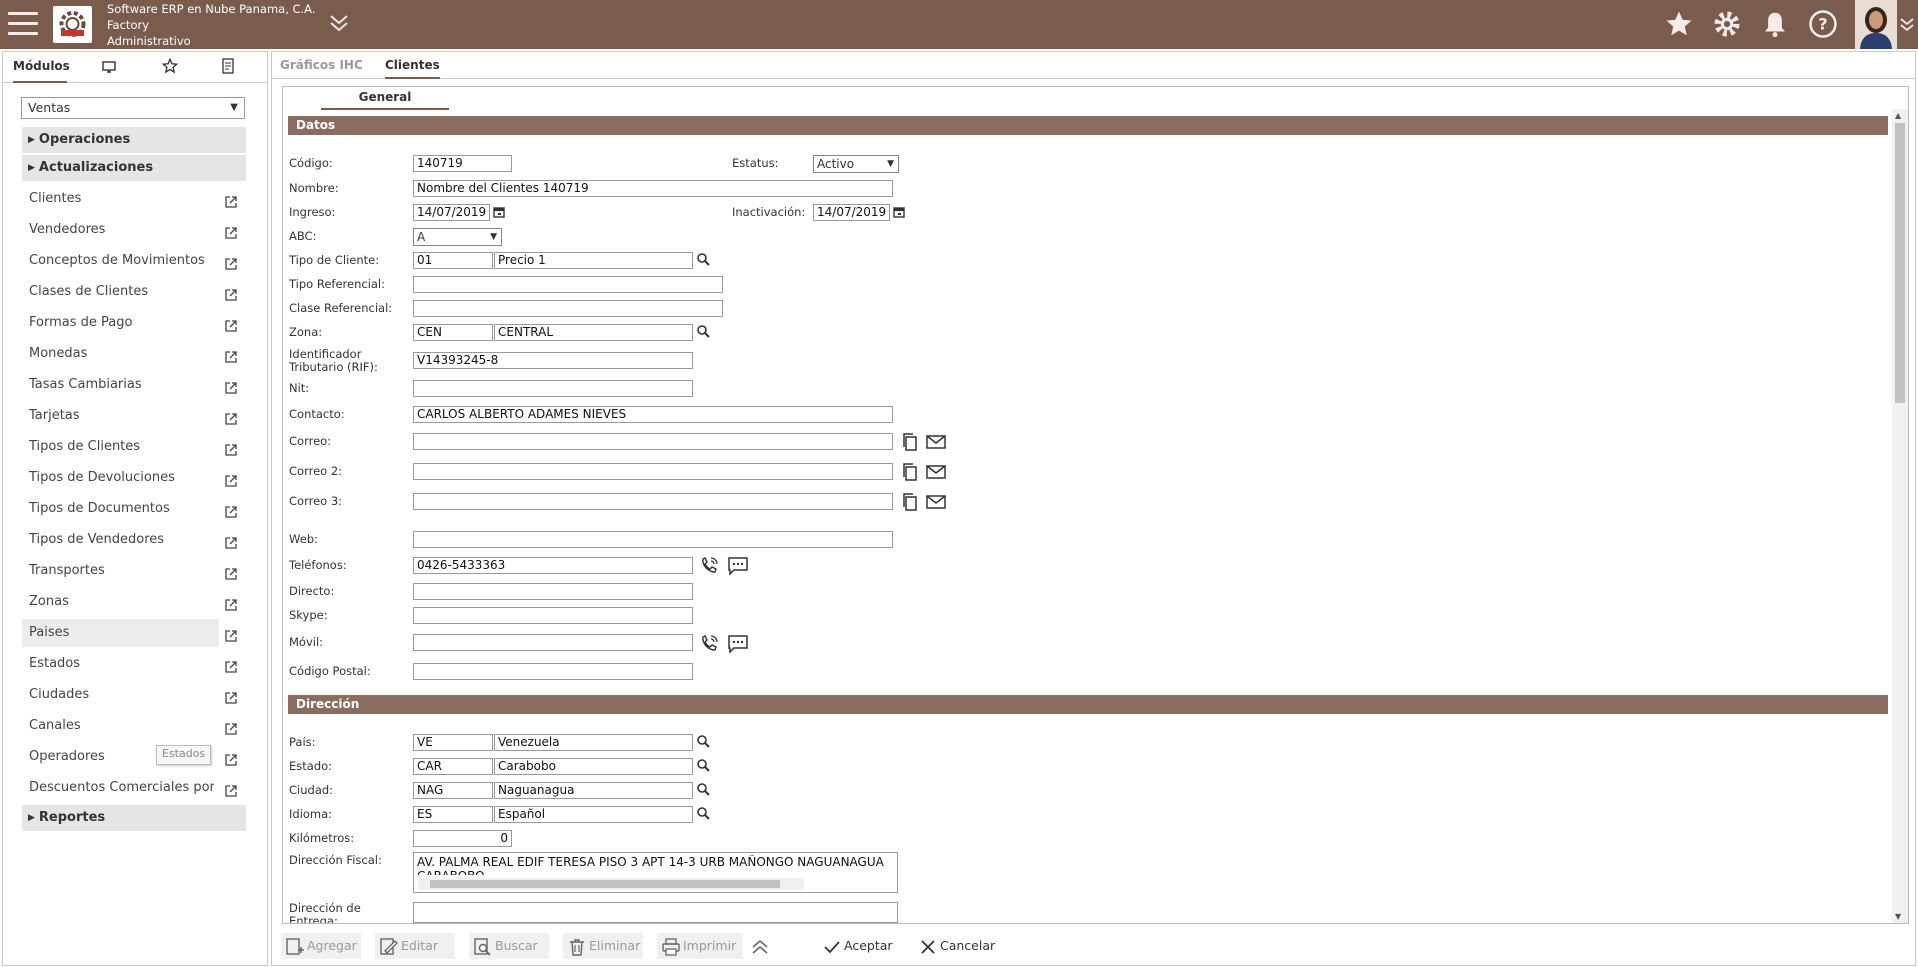 The image size is (1918, 967). Describe the element at coordinates (653, 414) in the screenshot. I see `contacto-field: CARLOS ALBERTO ADAMES NIEVES` at that location.